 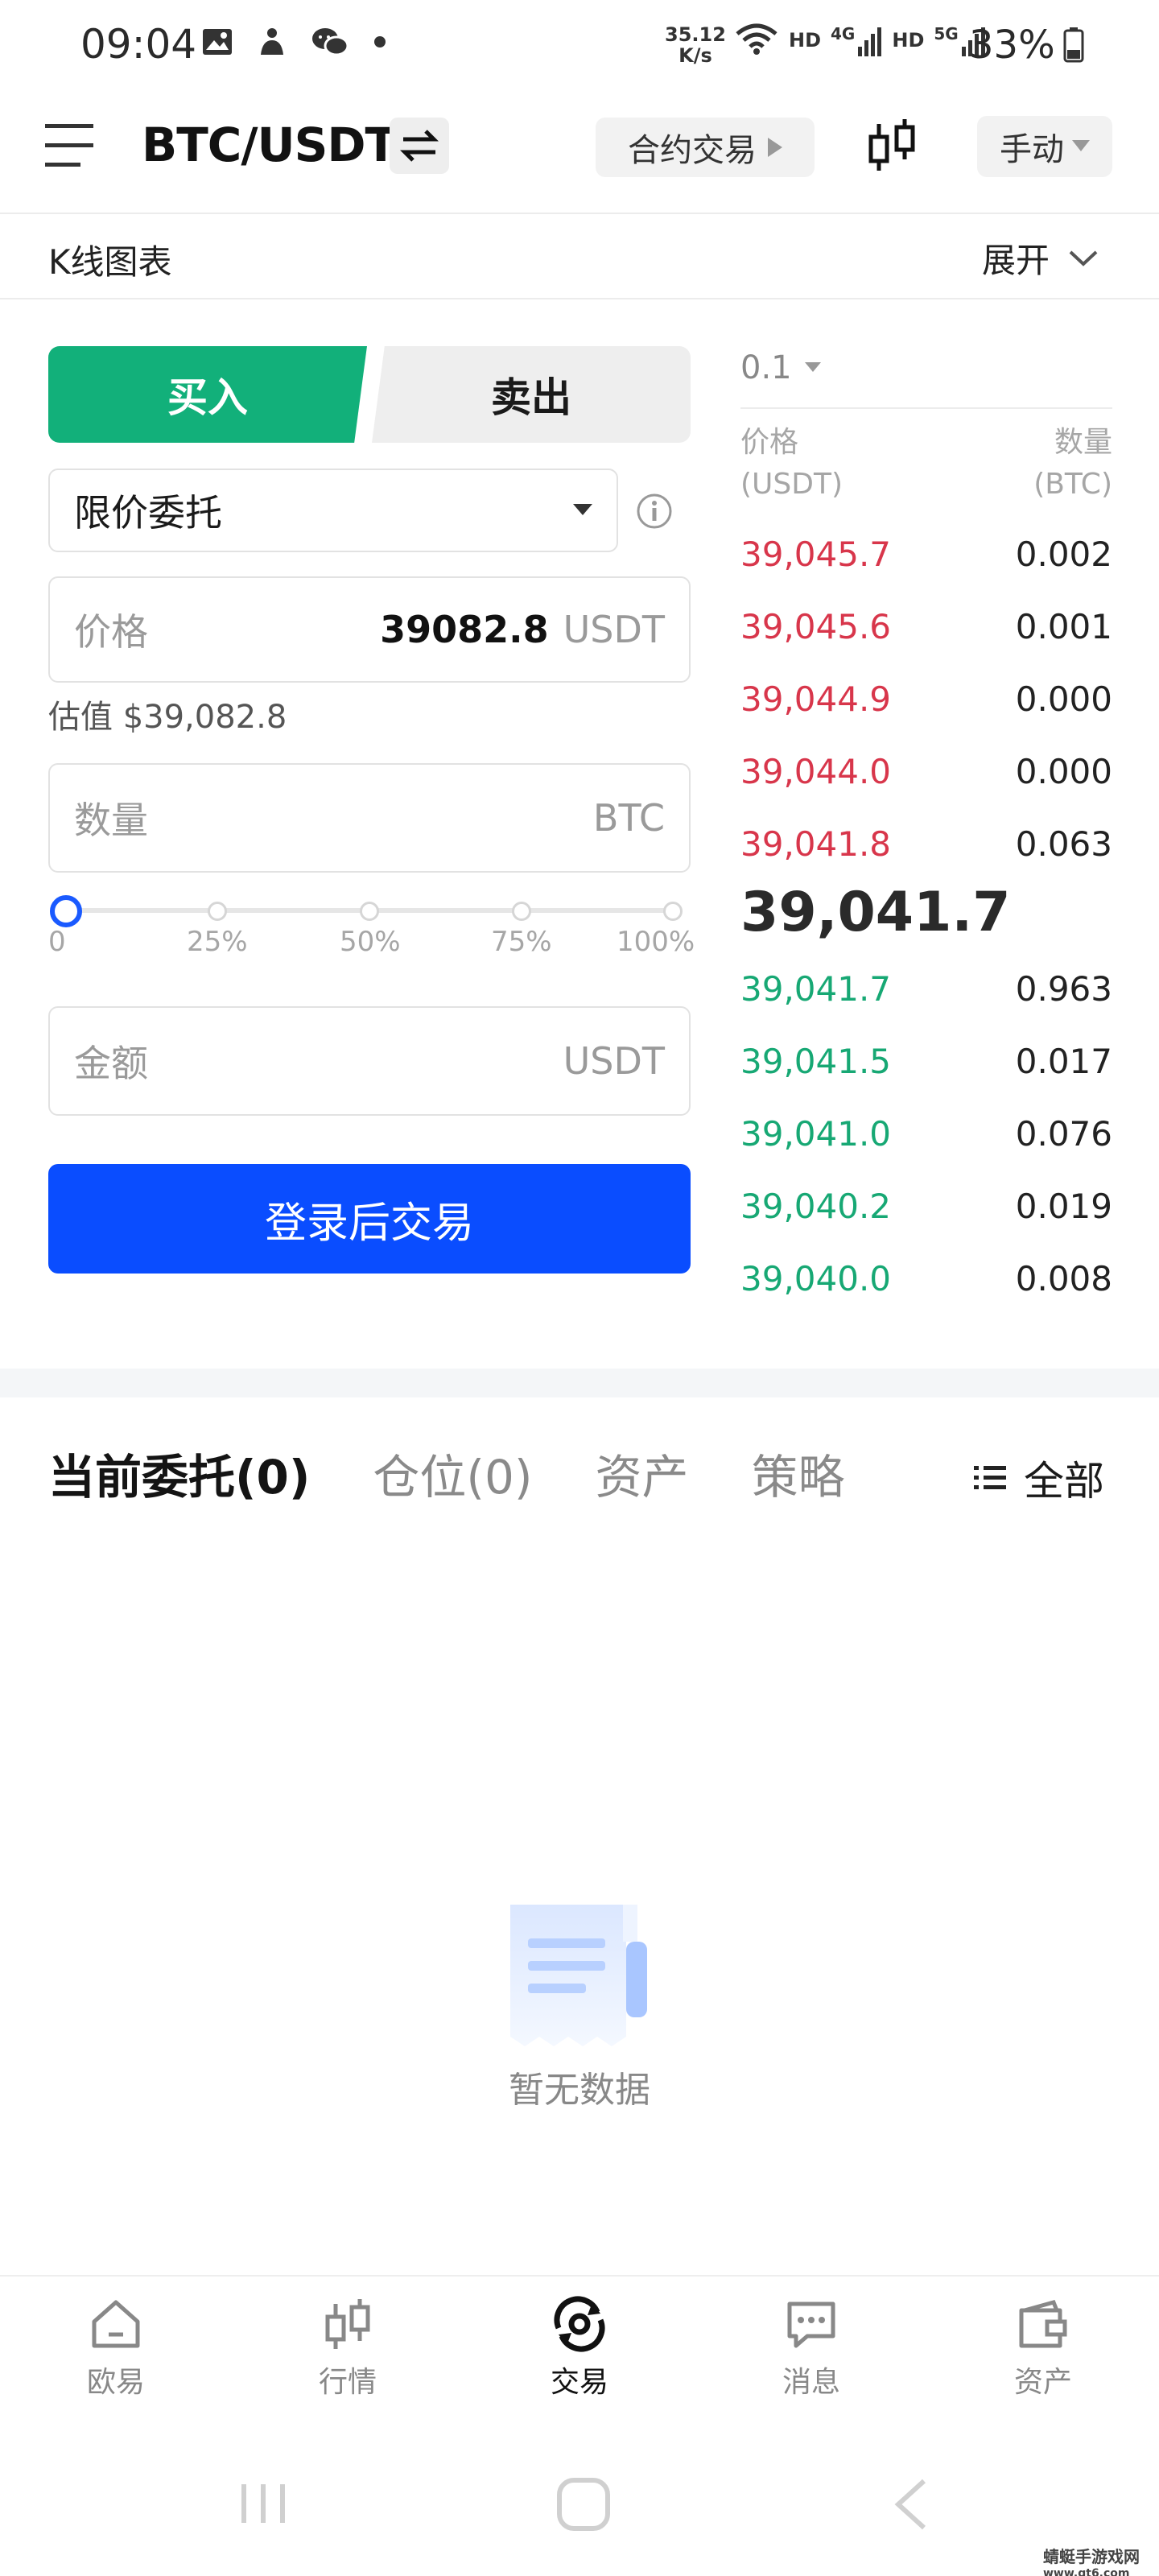 What do you see at coordinates (695, 34) in the screenshot?
I see `net-speed-value: 35.12` at bounding box center [695, 34].